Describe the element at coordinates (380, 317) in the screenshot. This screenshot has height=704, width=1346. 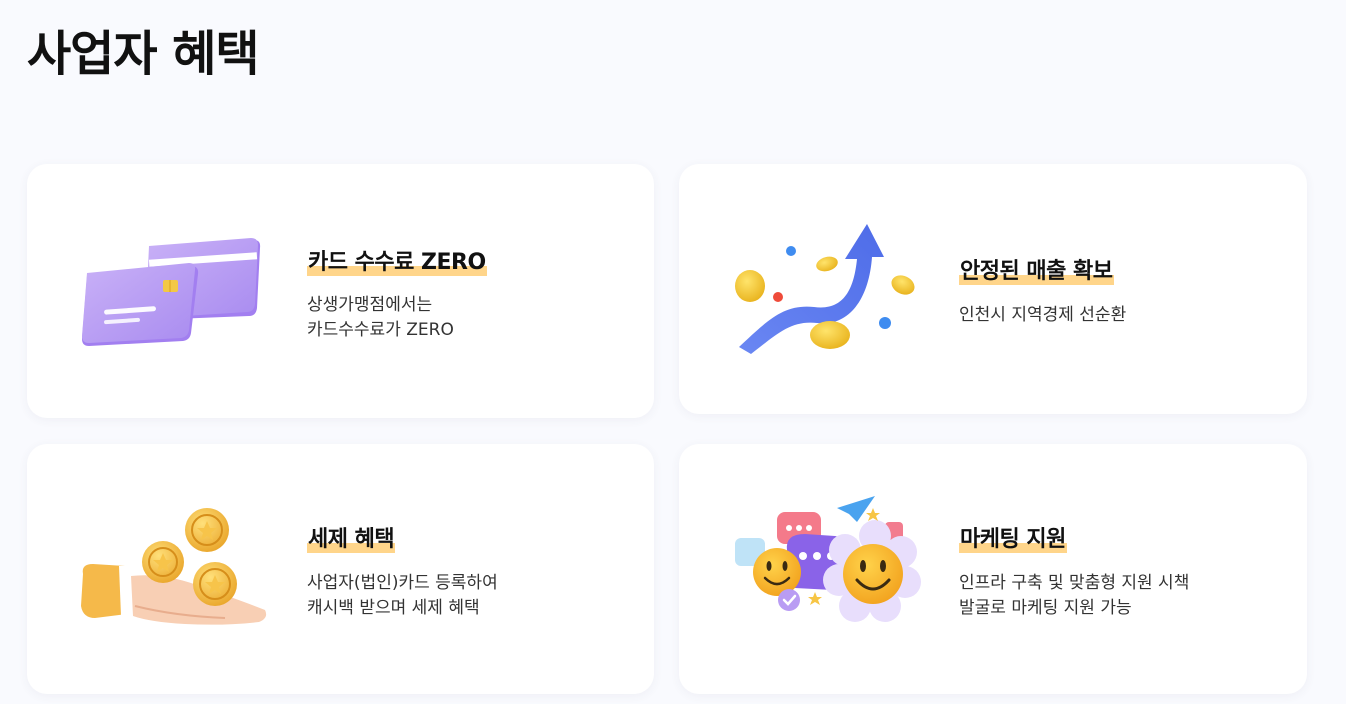
I see `card-description: 상생가맹점에서는 카드수수료가 ZERO` at that location.